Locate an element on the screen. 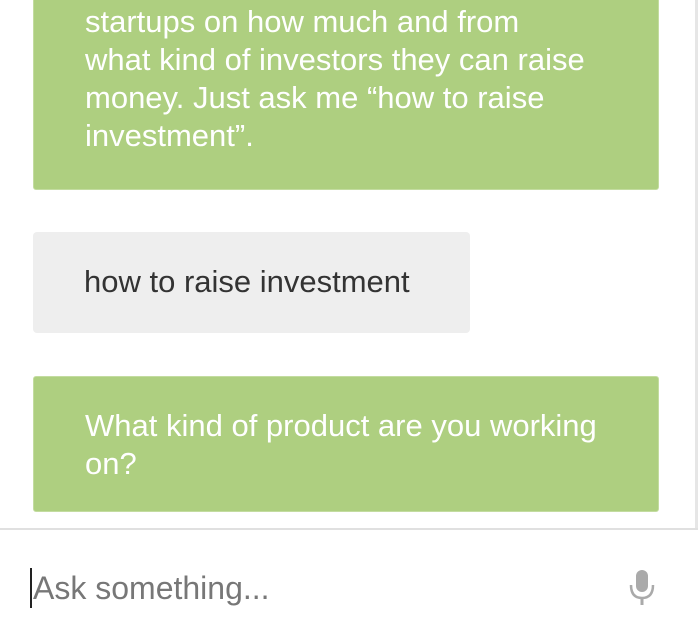  ask-input is located at coordinates (321, 588).